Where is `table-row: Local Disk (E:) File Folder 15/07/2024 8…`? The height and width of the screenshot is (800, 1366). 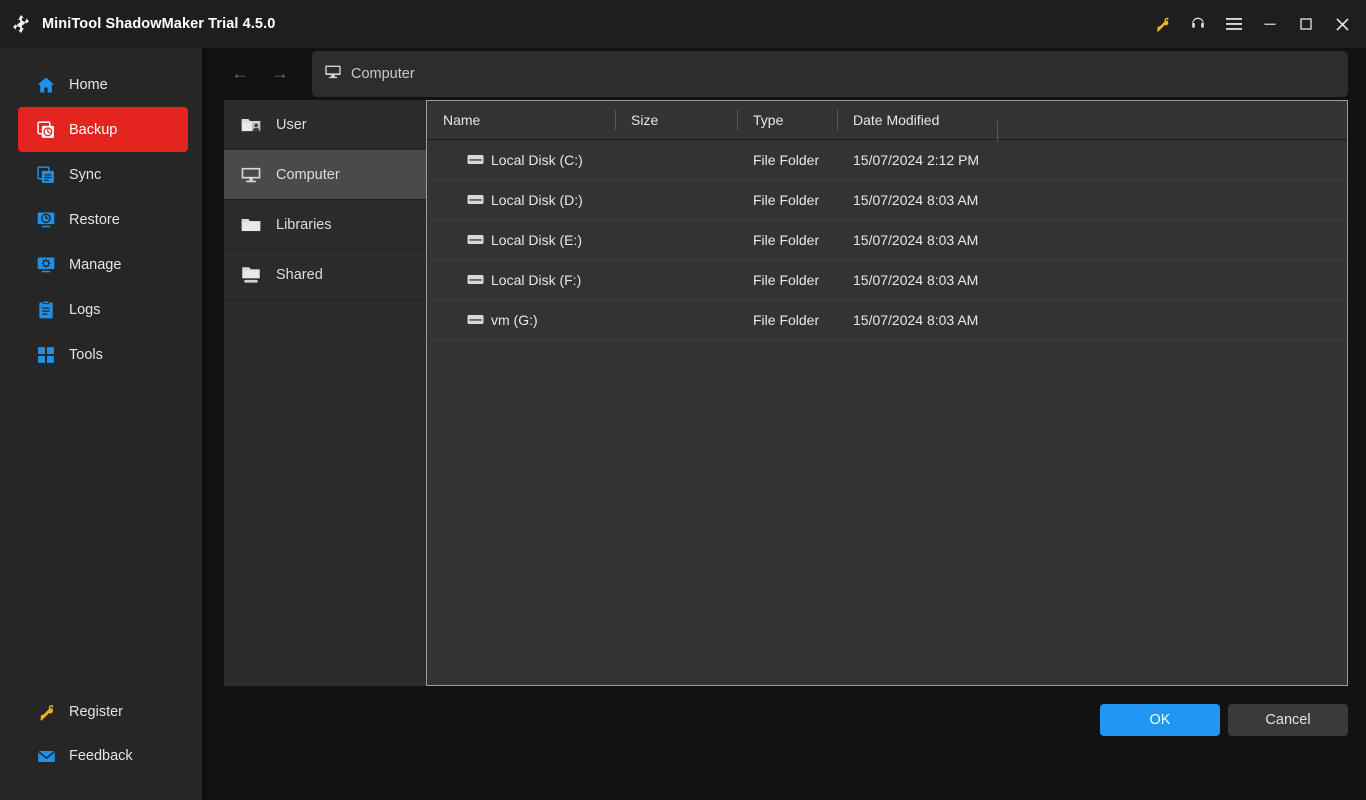 table-row: Local Disk (E:) File Folder 15/07/2024 8… is located at coordinates (887, 240).